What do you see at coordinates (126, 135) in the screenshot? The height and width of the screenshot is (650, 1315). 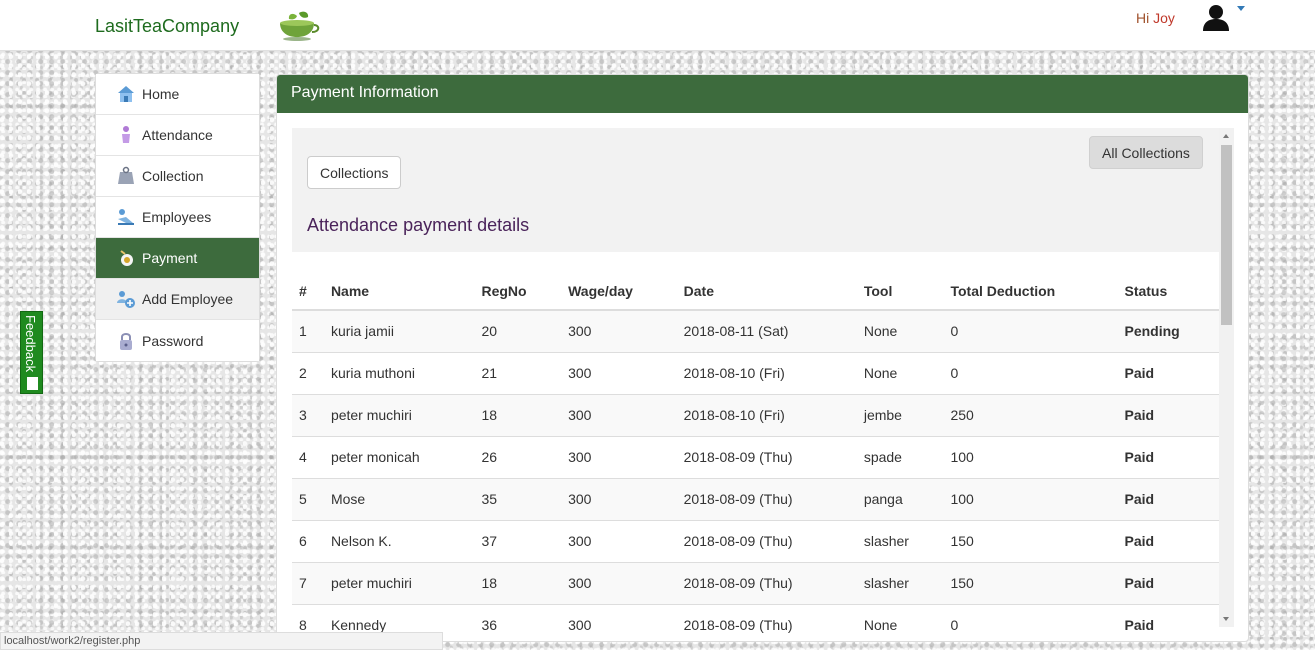 I see `attendance-icon` at bounding box center [126, 135].